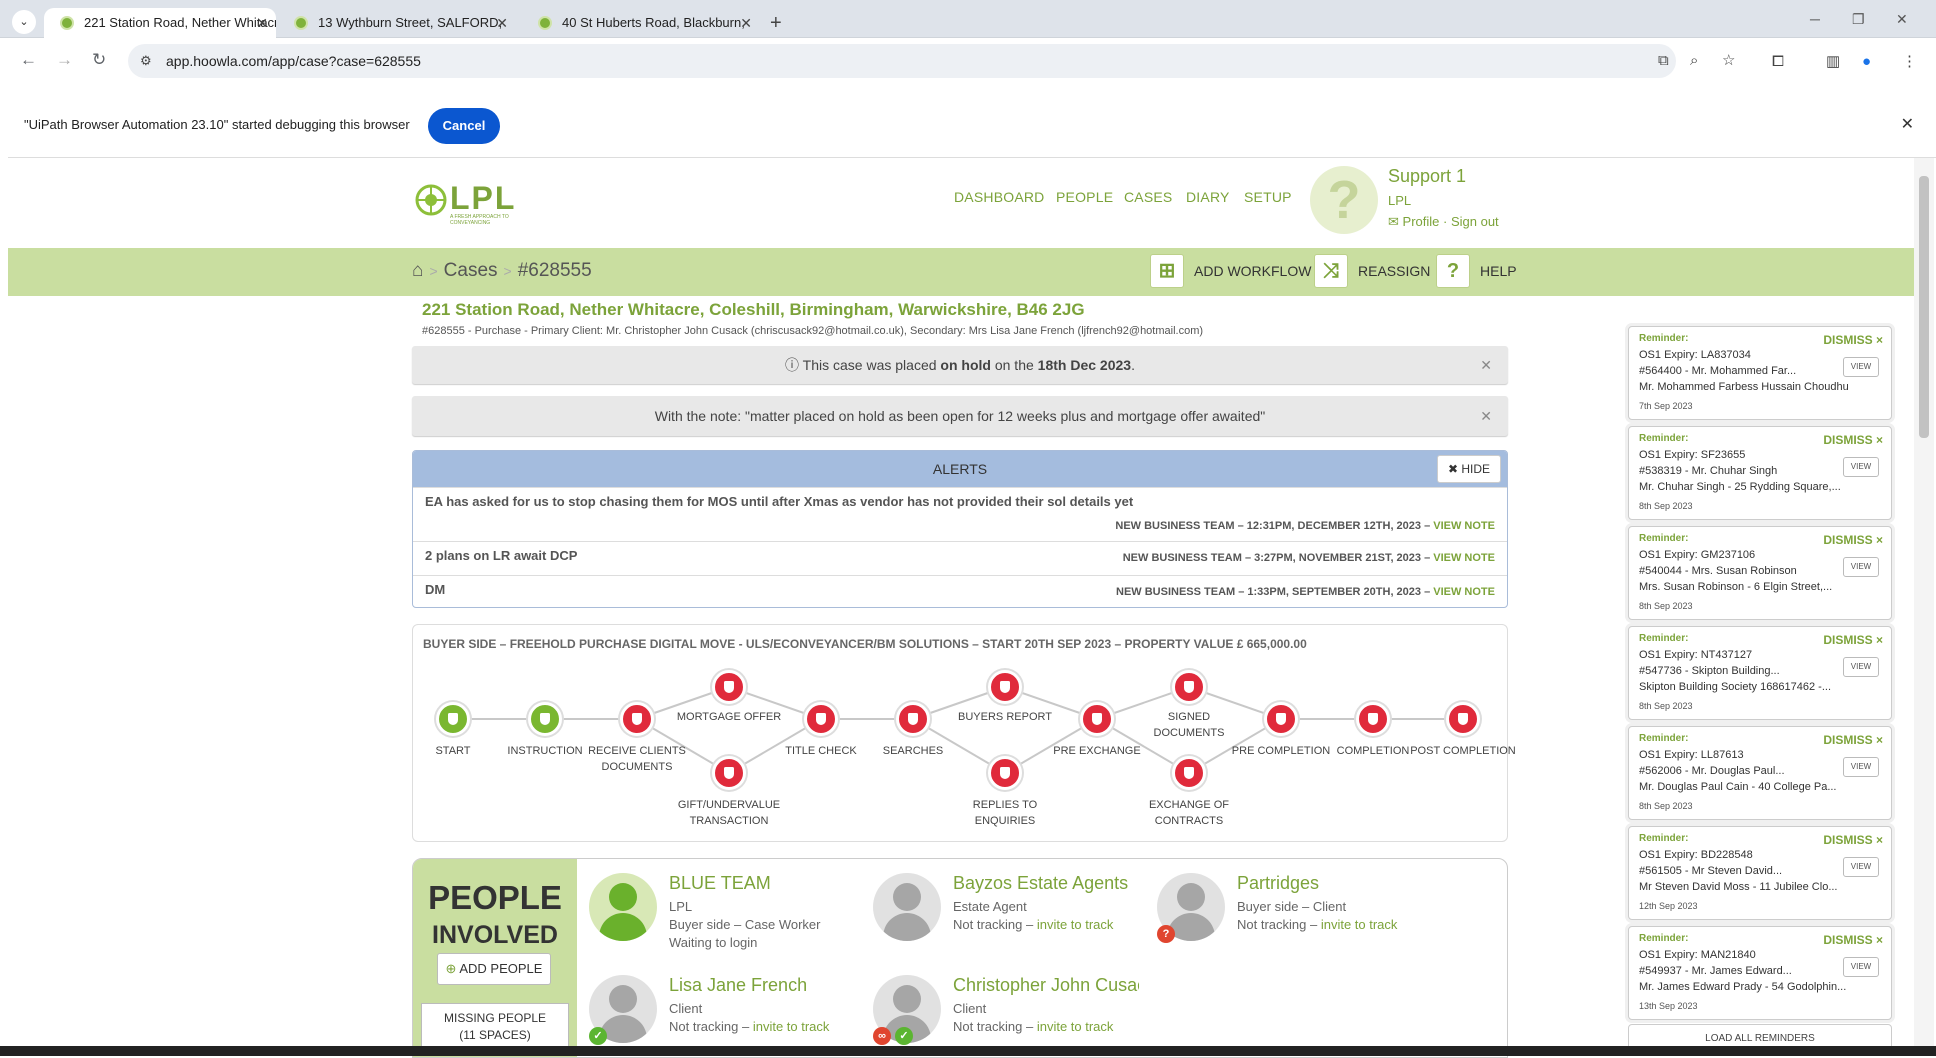 The height and width of the screenshot is (1058, 1936). Describe the element at coordinates (1005, 717) in the screenshot. I see `workflow-step-label: BUYERS REPORT` at that location.